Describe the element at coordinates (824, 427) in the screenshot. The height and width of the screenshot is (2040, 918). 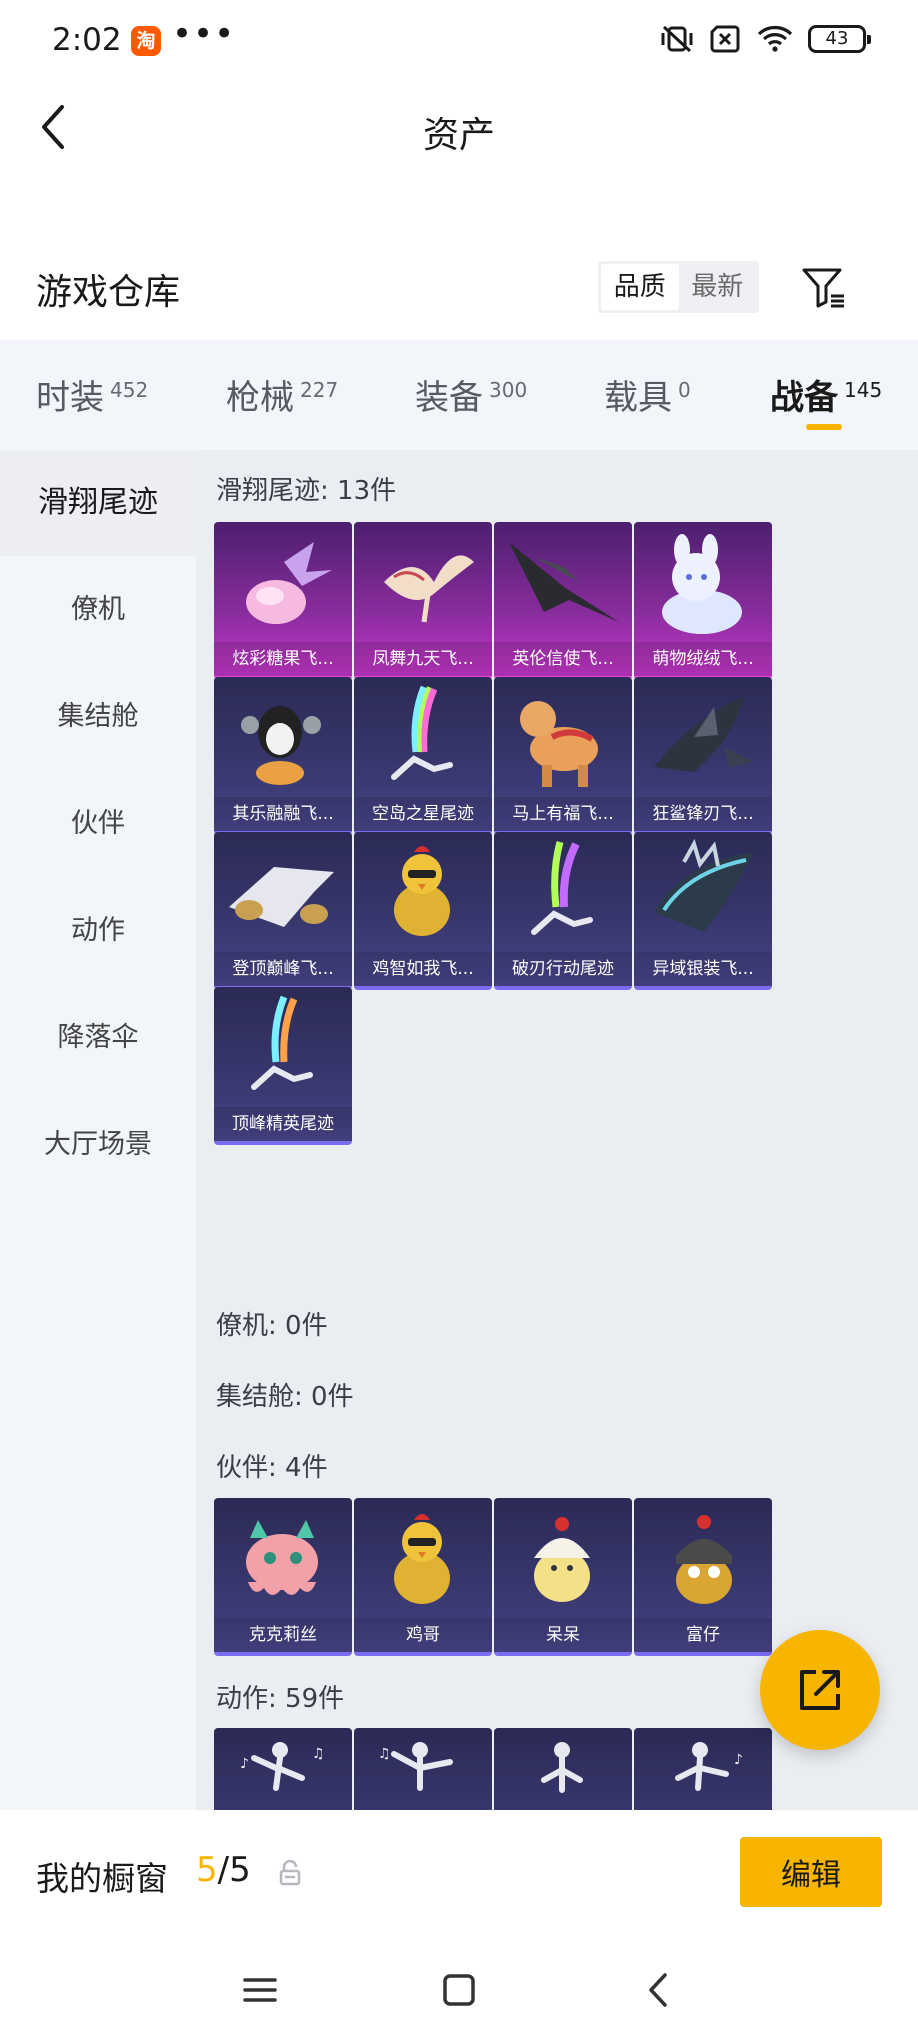
I see `active-tab-indicator` at that location.